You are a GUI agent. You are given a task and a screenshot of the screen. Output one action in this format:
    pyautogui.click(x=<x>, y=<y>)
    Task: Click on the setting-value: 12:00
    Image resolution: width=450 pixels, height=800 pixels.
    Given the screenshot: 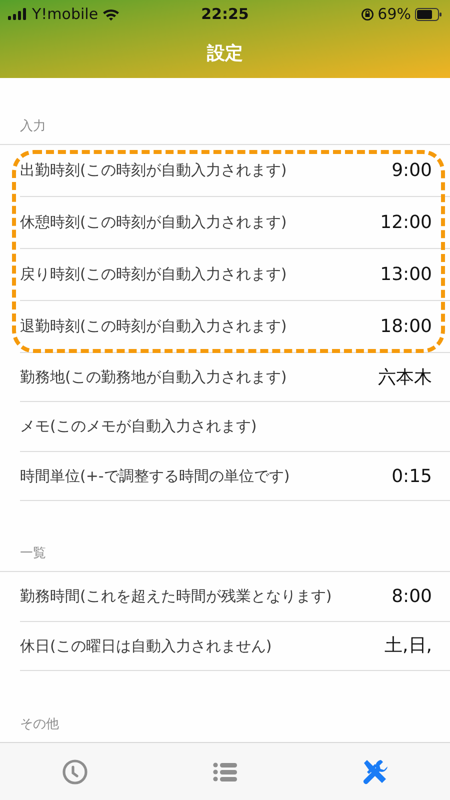 What is the action you would take?
    pyautogui.click(x=406, y=222)
    